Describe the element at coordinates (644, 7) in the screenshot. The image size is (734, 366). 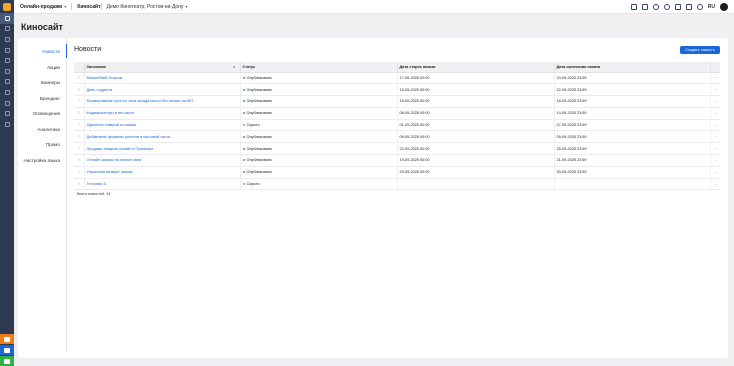
I see `monitor-icon` at that location.